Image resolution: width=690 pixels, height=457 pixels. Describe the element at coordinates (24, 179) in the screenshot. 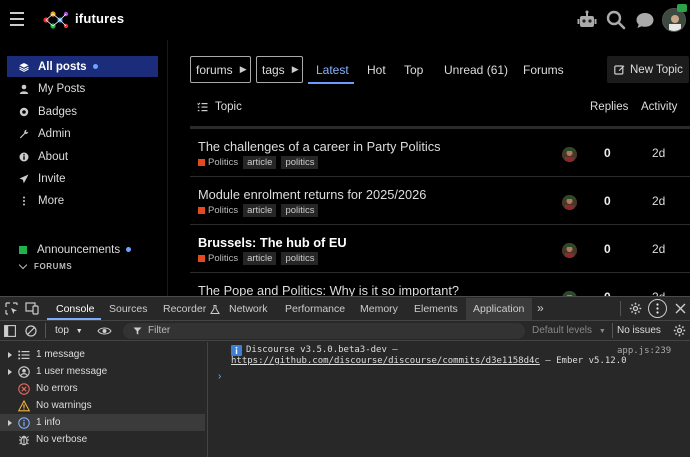

I see `paper-plane-icon` at that location.